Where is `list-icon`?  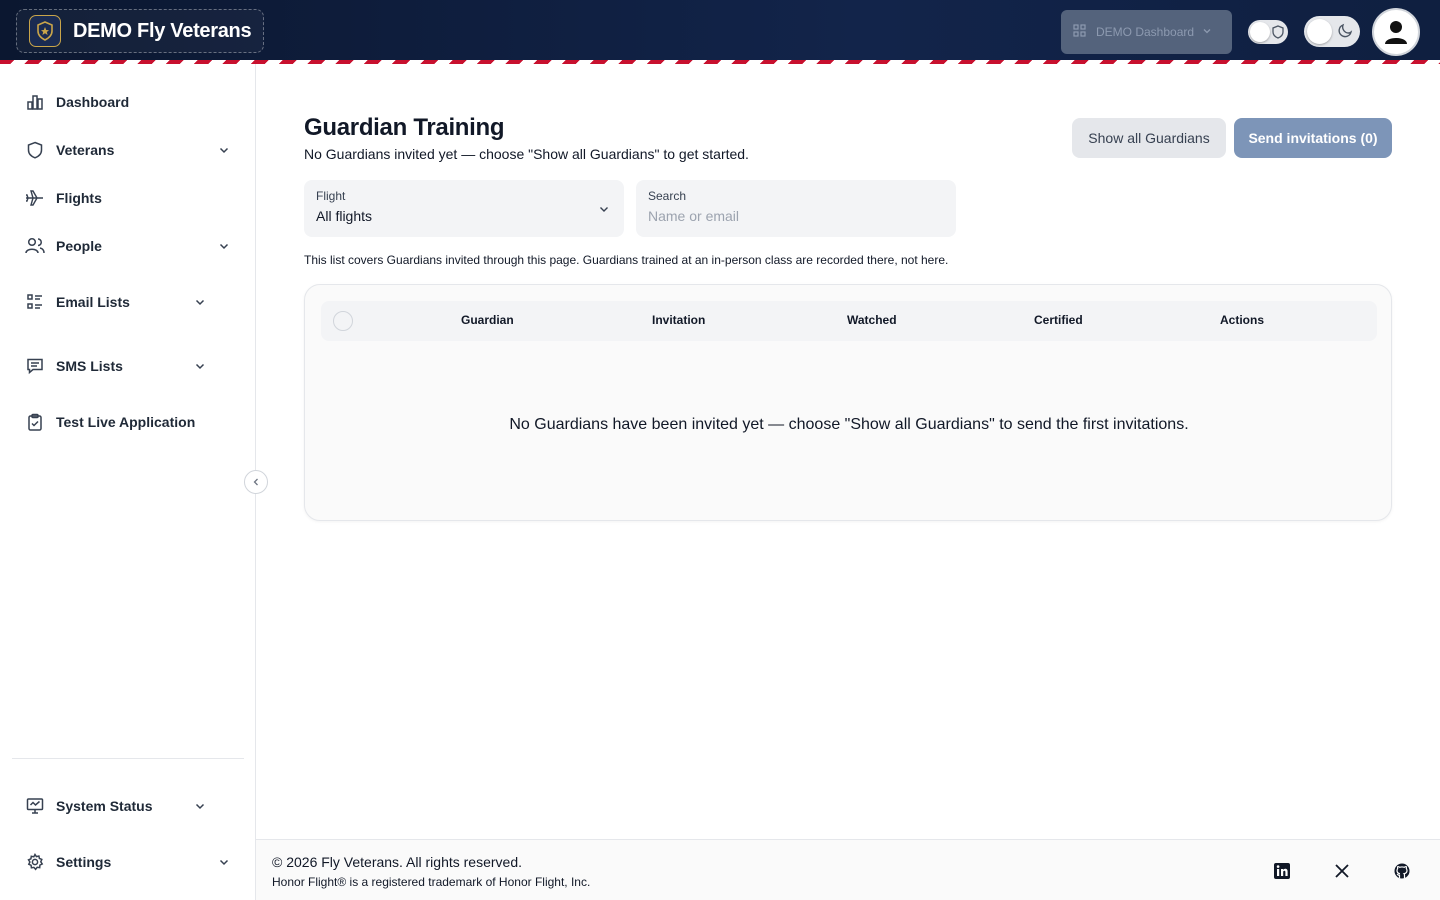 list-icon is located at coordinates (35, 302).